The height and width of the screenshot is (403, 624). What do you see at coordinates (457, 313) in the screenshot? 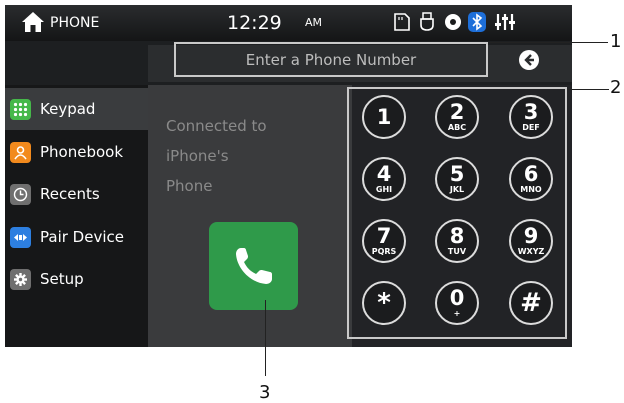
I see `key-letters: +` at bounding box center [457, 313].